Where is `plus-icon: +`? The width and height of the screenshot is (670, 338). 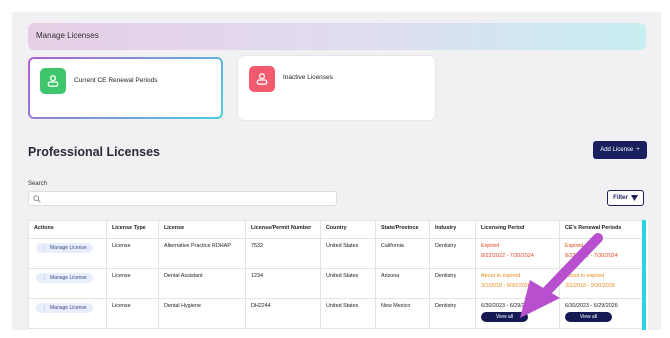 plus-icon: + is located at coordinates (638, 150).